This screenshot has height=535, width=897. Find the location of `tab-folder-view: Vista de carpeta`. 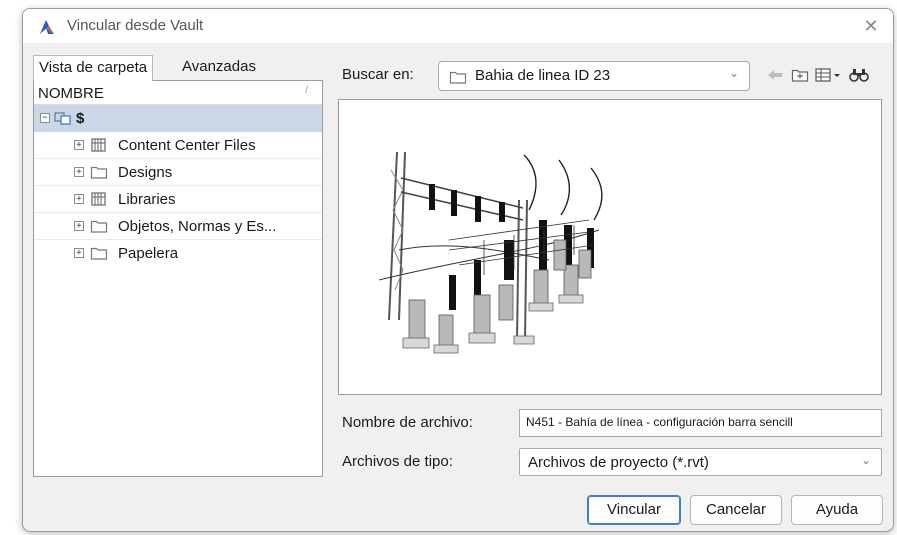

tab-folder-view: Vista de carpeta is located at coordinates (93, 68).